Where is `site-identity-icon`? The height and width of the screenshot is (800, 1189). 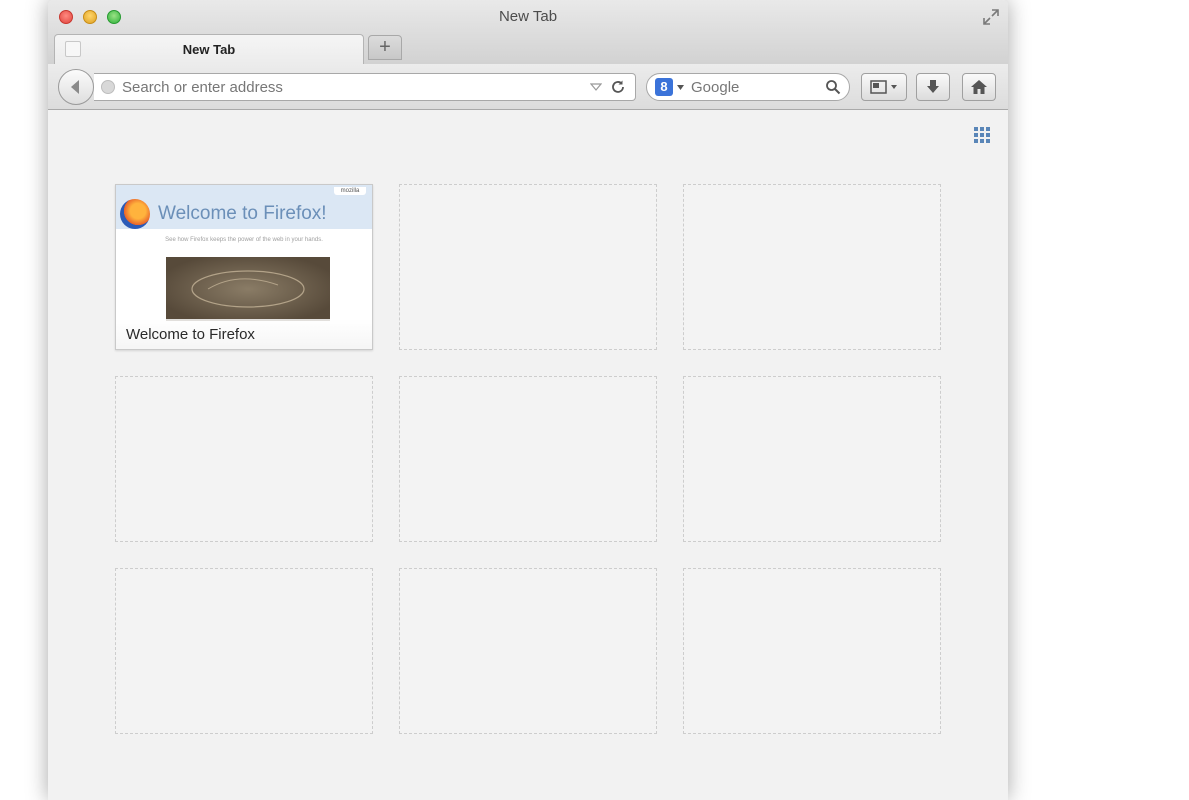
site-identity-icon is located at coordinates (108, 87).